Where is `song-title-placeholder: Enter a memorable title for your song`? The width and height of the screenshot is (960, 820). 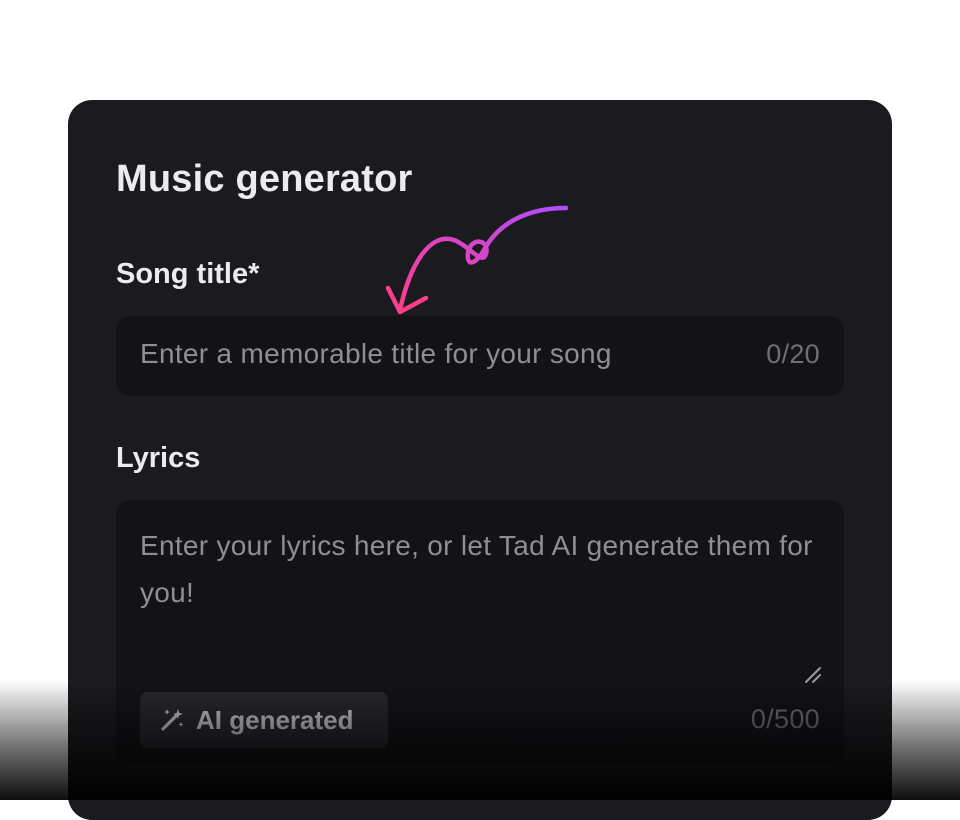 song-title-placeholder: Enter a memorable title for your song is located at coordinates (376, 353).